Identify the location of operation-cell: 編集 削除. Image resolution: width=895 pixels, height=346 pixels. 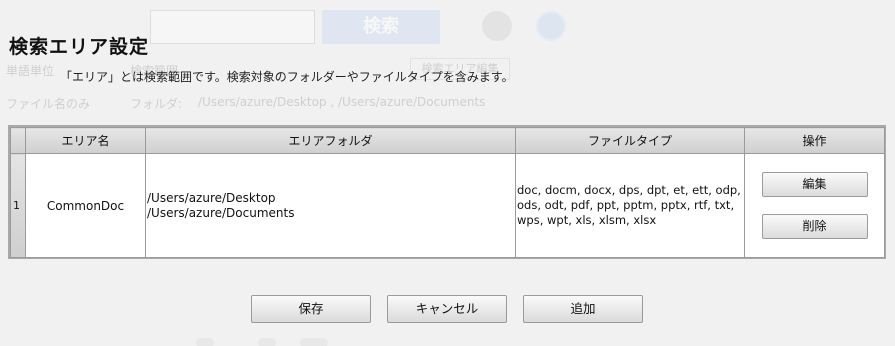
(814, 205).